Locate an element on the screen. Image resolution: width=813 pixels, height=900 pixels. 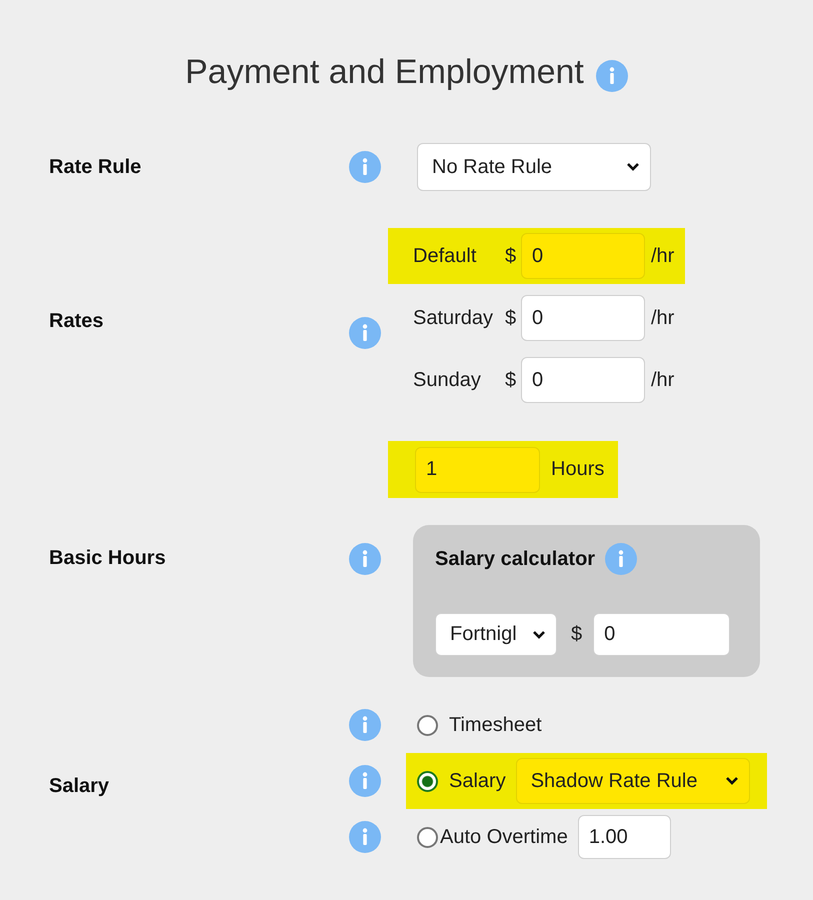
unit-label: Hours is located at coordinates (577, 469).